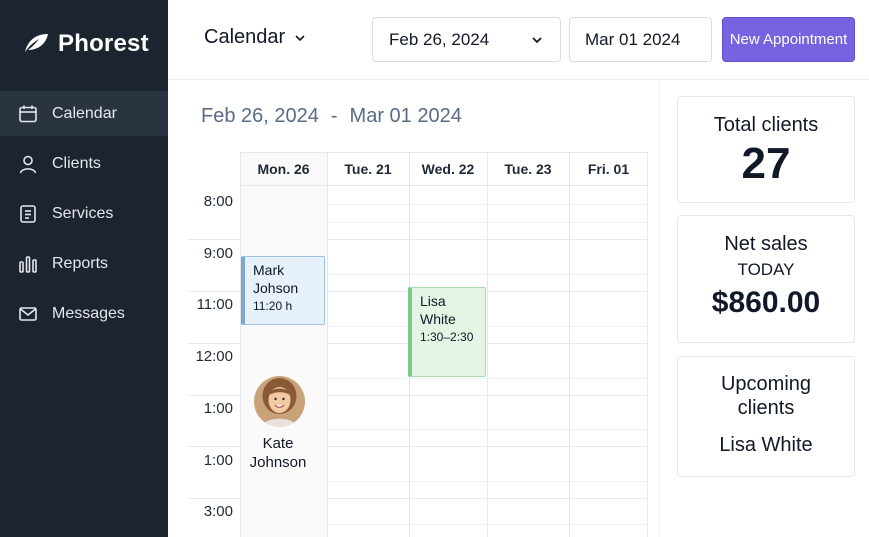  Describe the element at coordinates (36, 43) in the screenshot. I see `phorest-leaf-icon` at that location.